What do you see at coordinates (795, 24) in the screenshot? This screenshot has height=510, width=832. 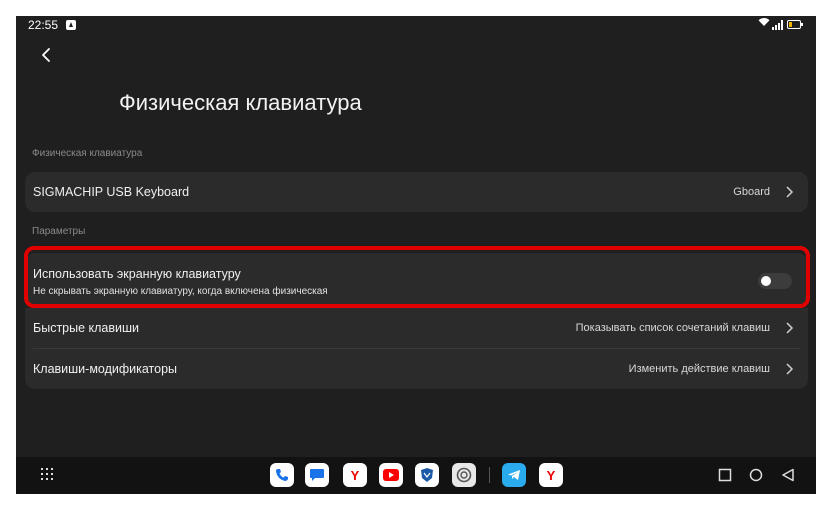 I see `battery-icon` at bounding box center [795, 24].